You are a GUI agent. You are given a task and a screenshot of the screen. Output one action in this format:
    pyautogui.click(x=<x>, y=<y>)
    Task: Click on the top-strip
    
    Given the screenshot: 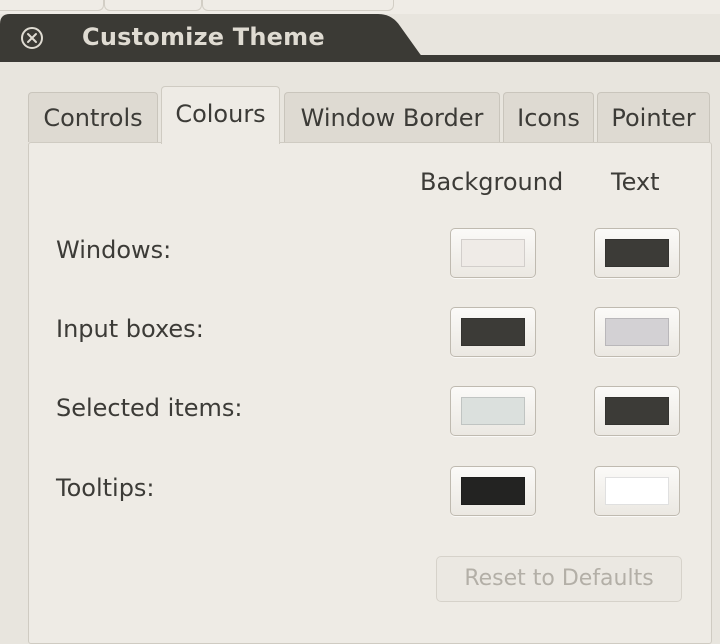 What is the action you would take?
    pyautogui.click(x=360, y=7)
    